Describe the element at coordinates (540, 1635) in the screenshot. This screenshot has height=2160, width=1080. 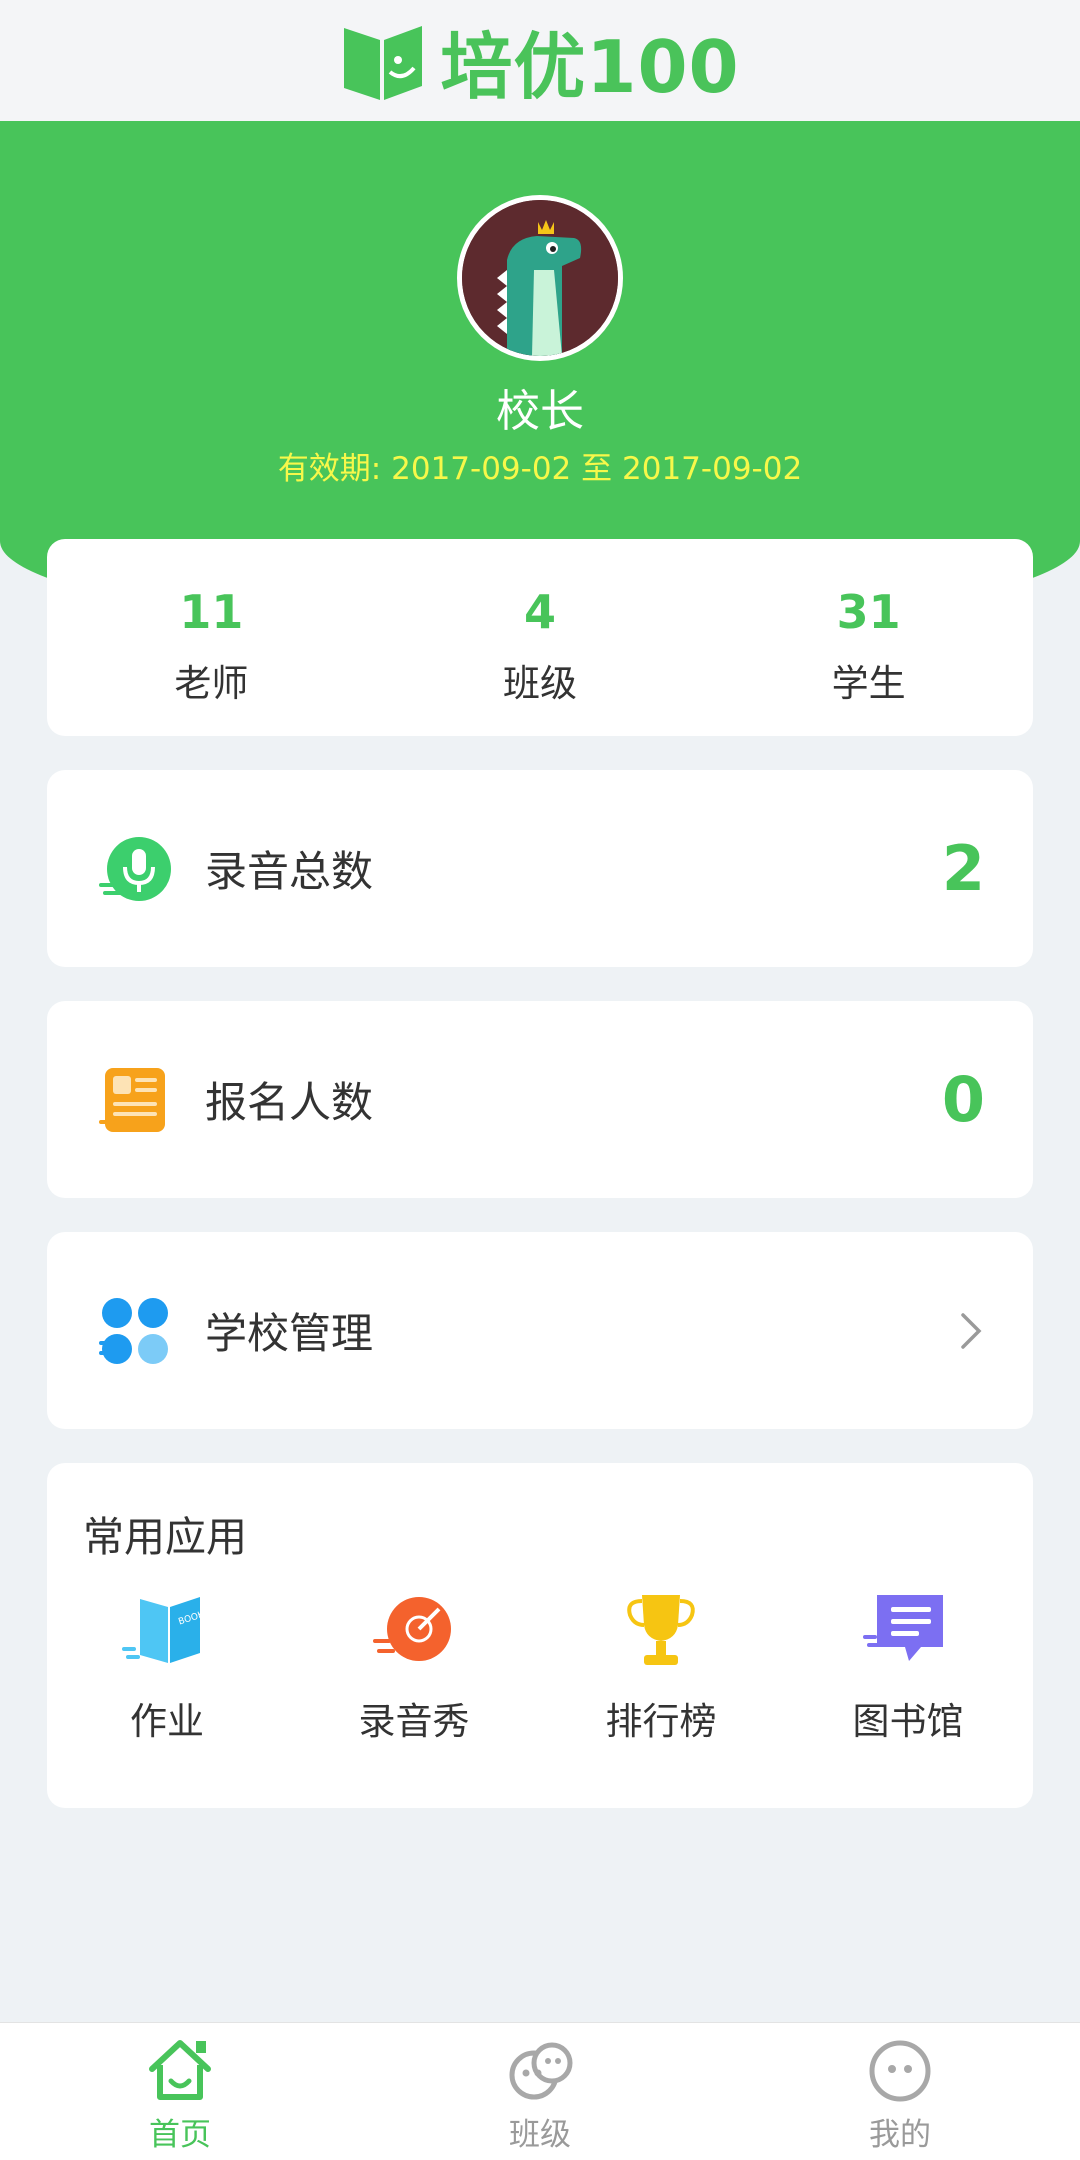
I see `common-apps-card: 常用应用 BOOK 作业 录音秀 排行榜 图书馆` at that location.